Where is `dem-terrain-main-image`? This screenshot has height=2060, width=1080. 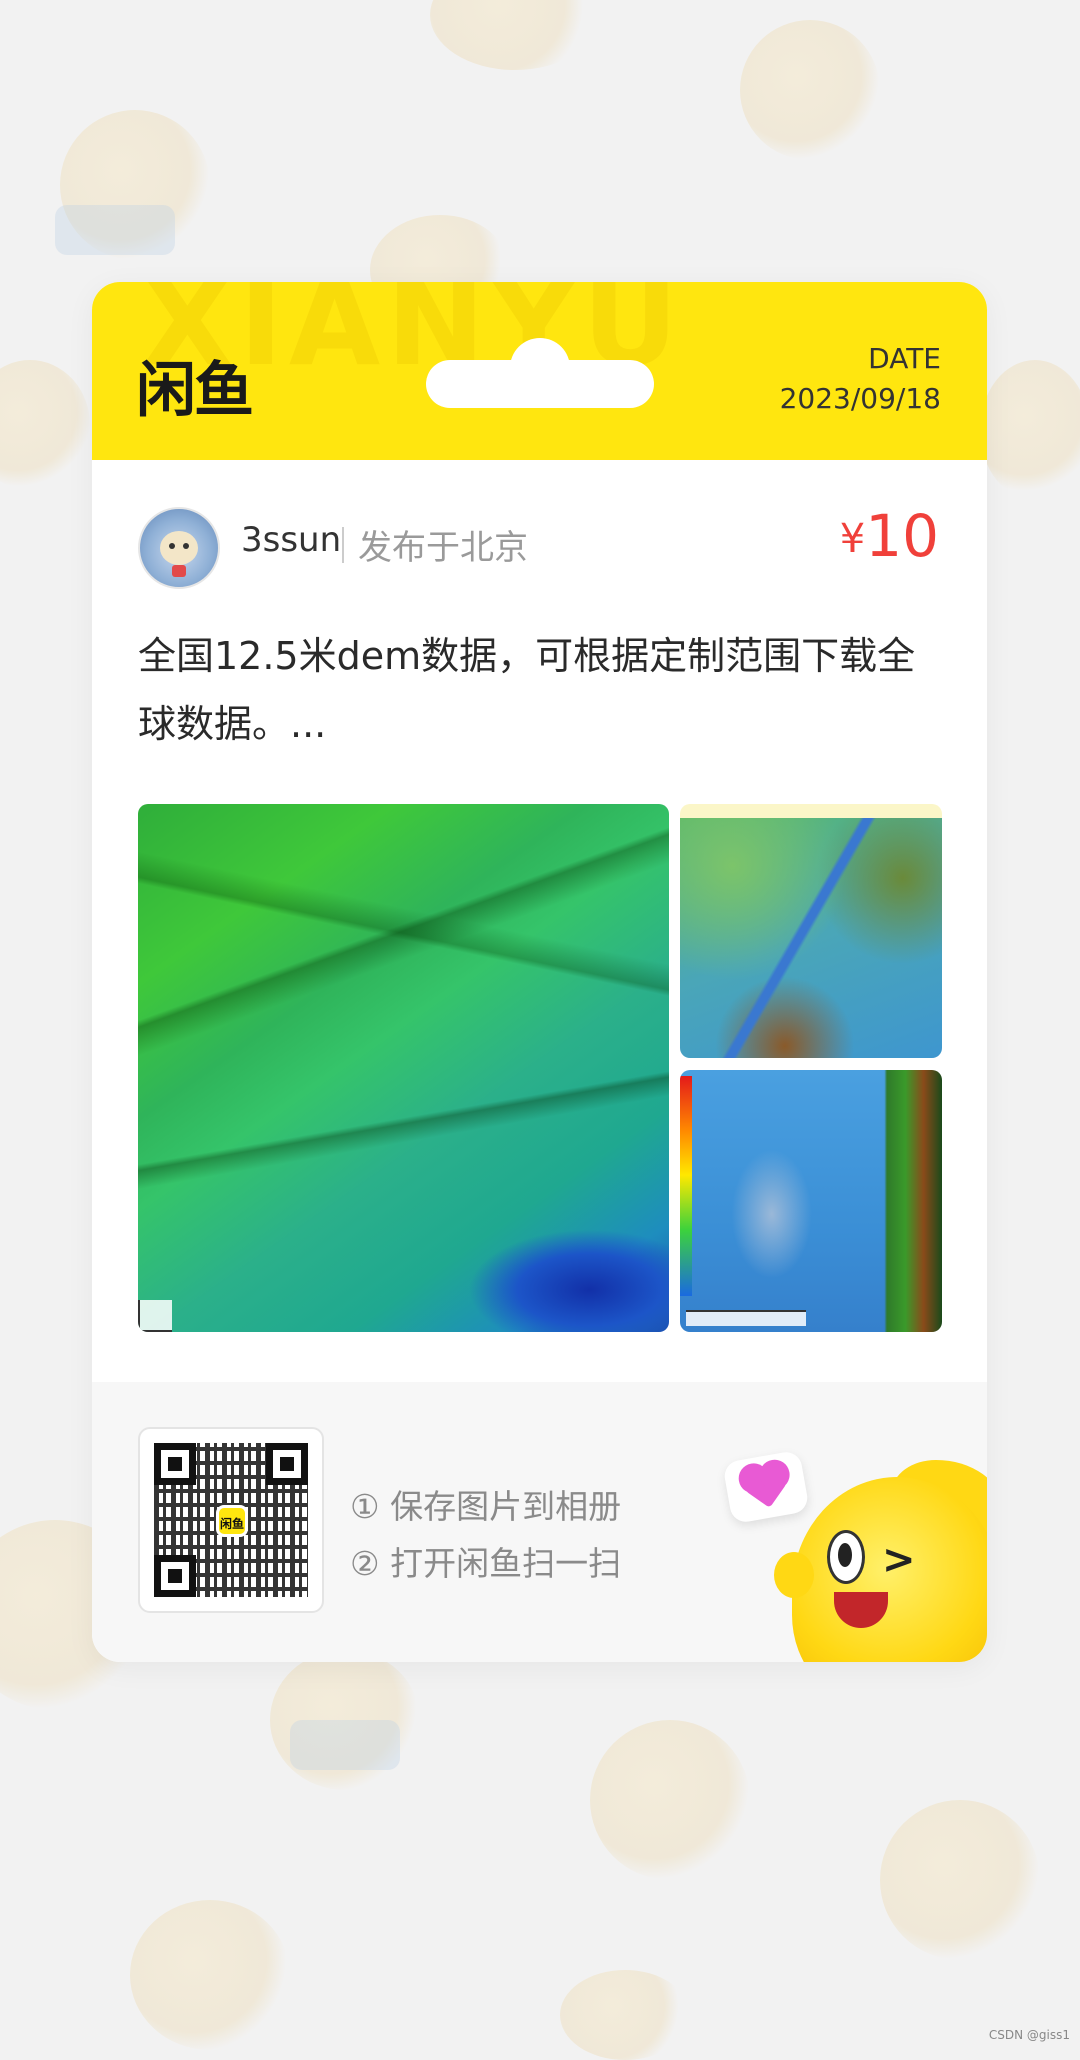 dem-terrain-main-image is located at coordinates (403, 1068).